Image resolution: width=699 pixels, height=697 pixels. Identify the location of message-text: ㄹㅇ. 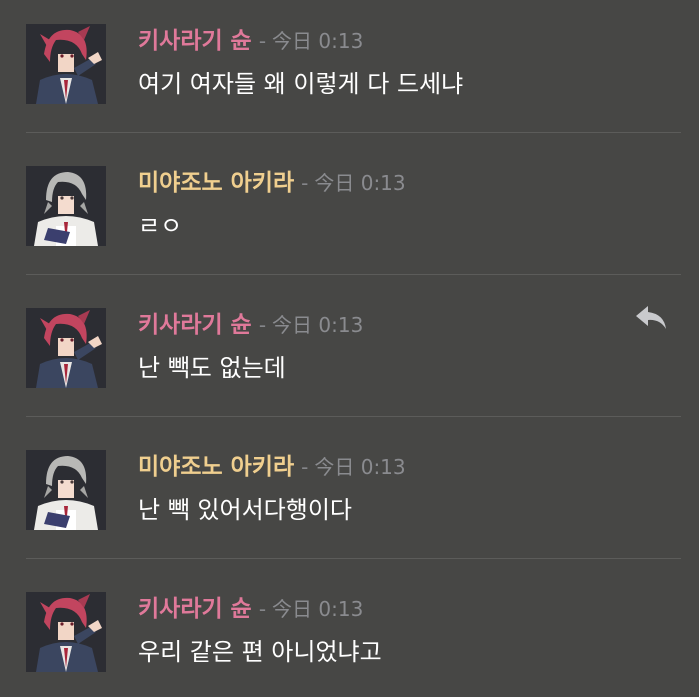
(160, 226).